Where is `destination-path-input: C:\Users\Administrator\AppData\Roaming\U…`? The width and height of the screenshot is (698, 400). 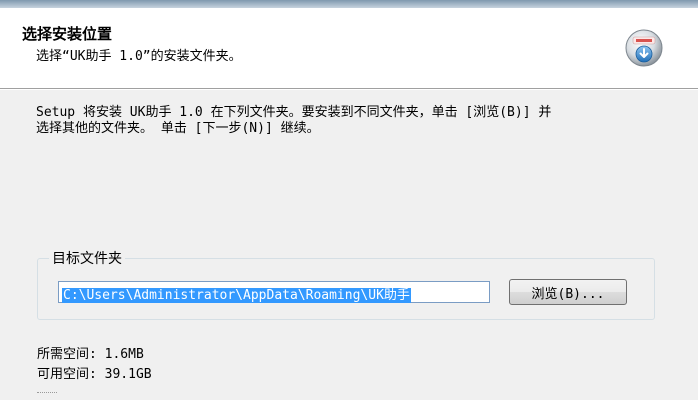
destination-path-input: C:\Users\Administrator\AppData\Roaming\U… is located at coordinates (274, 292).